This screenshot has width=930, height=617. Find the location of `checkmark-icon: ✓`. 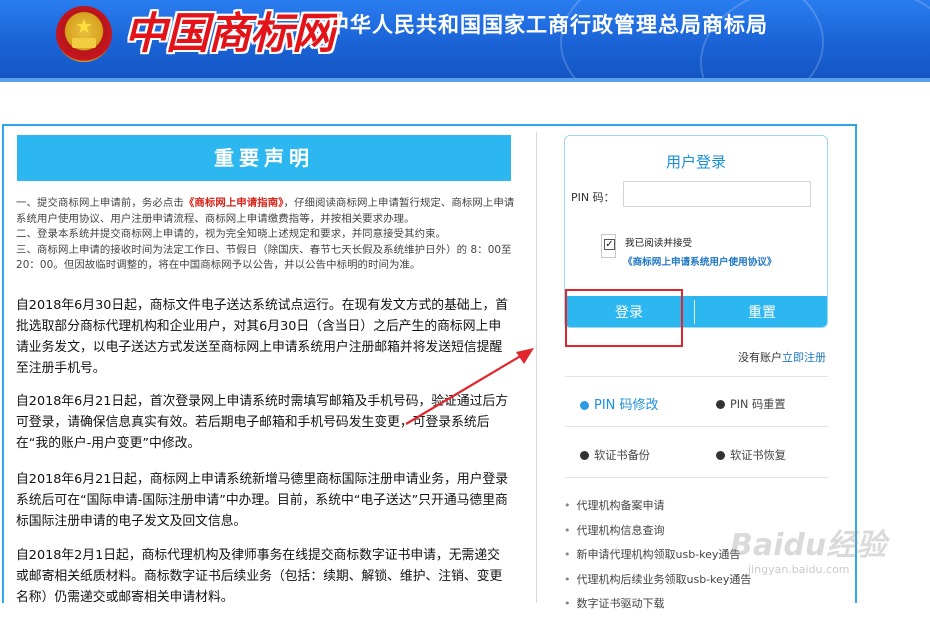

checkmark-icon: ✓ is located at coordinates (609, 244).